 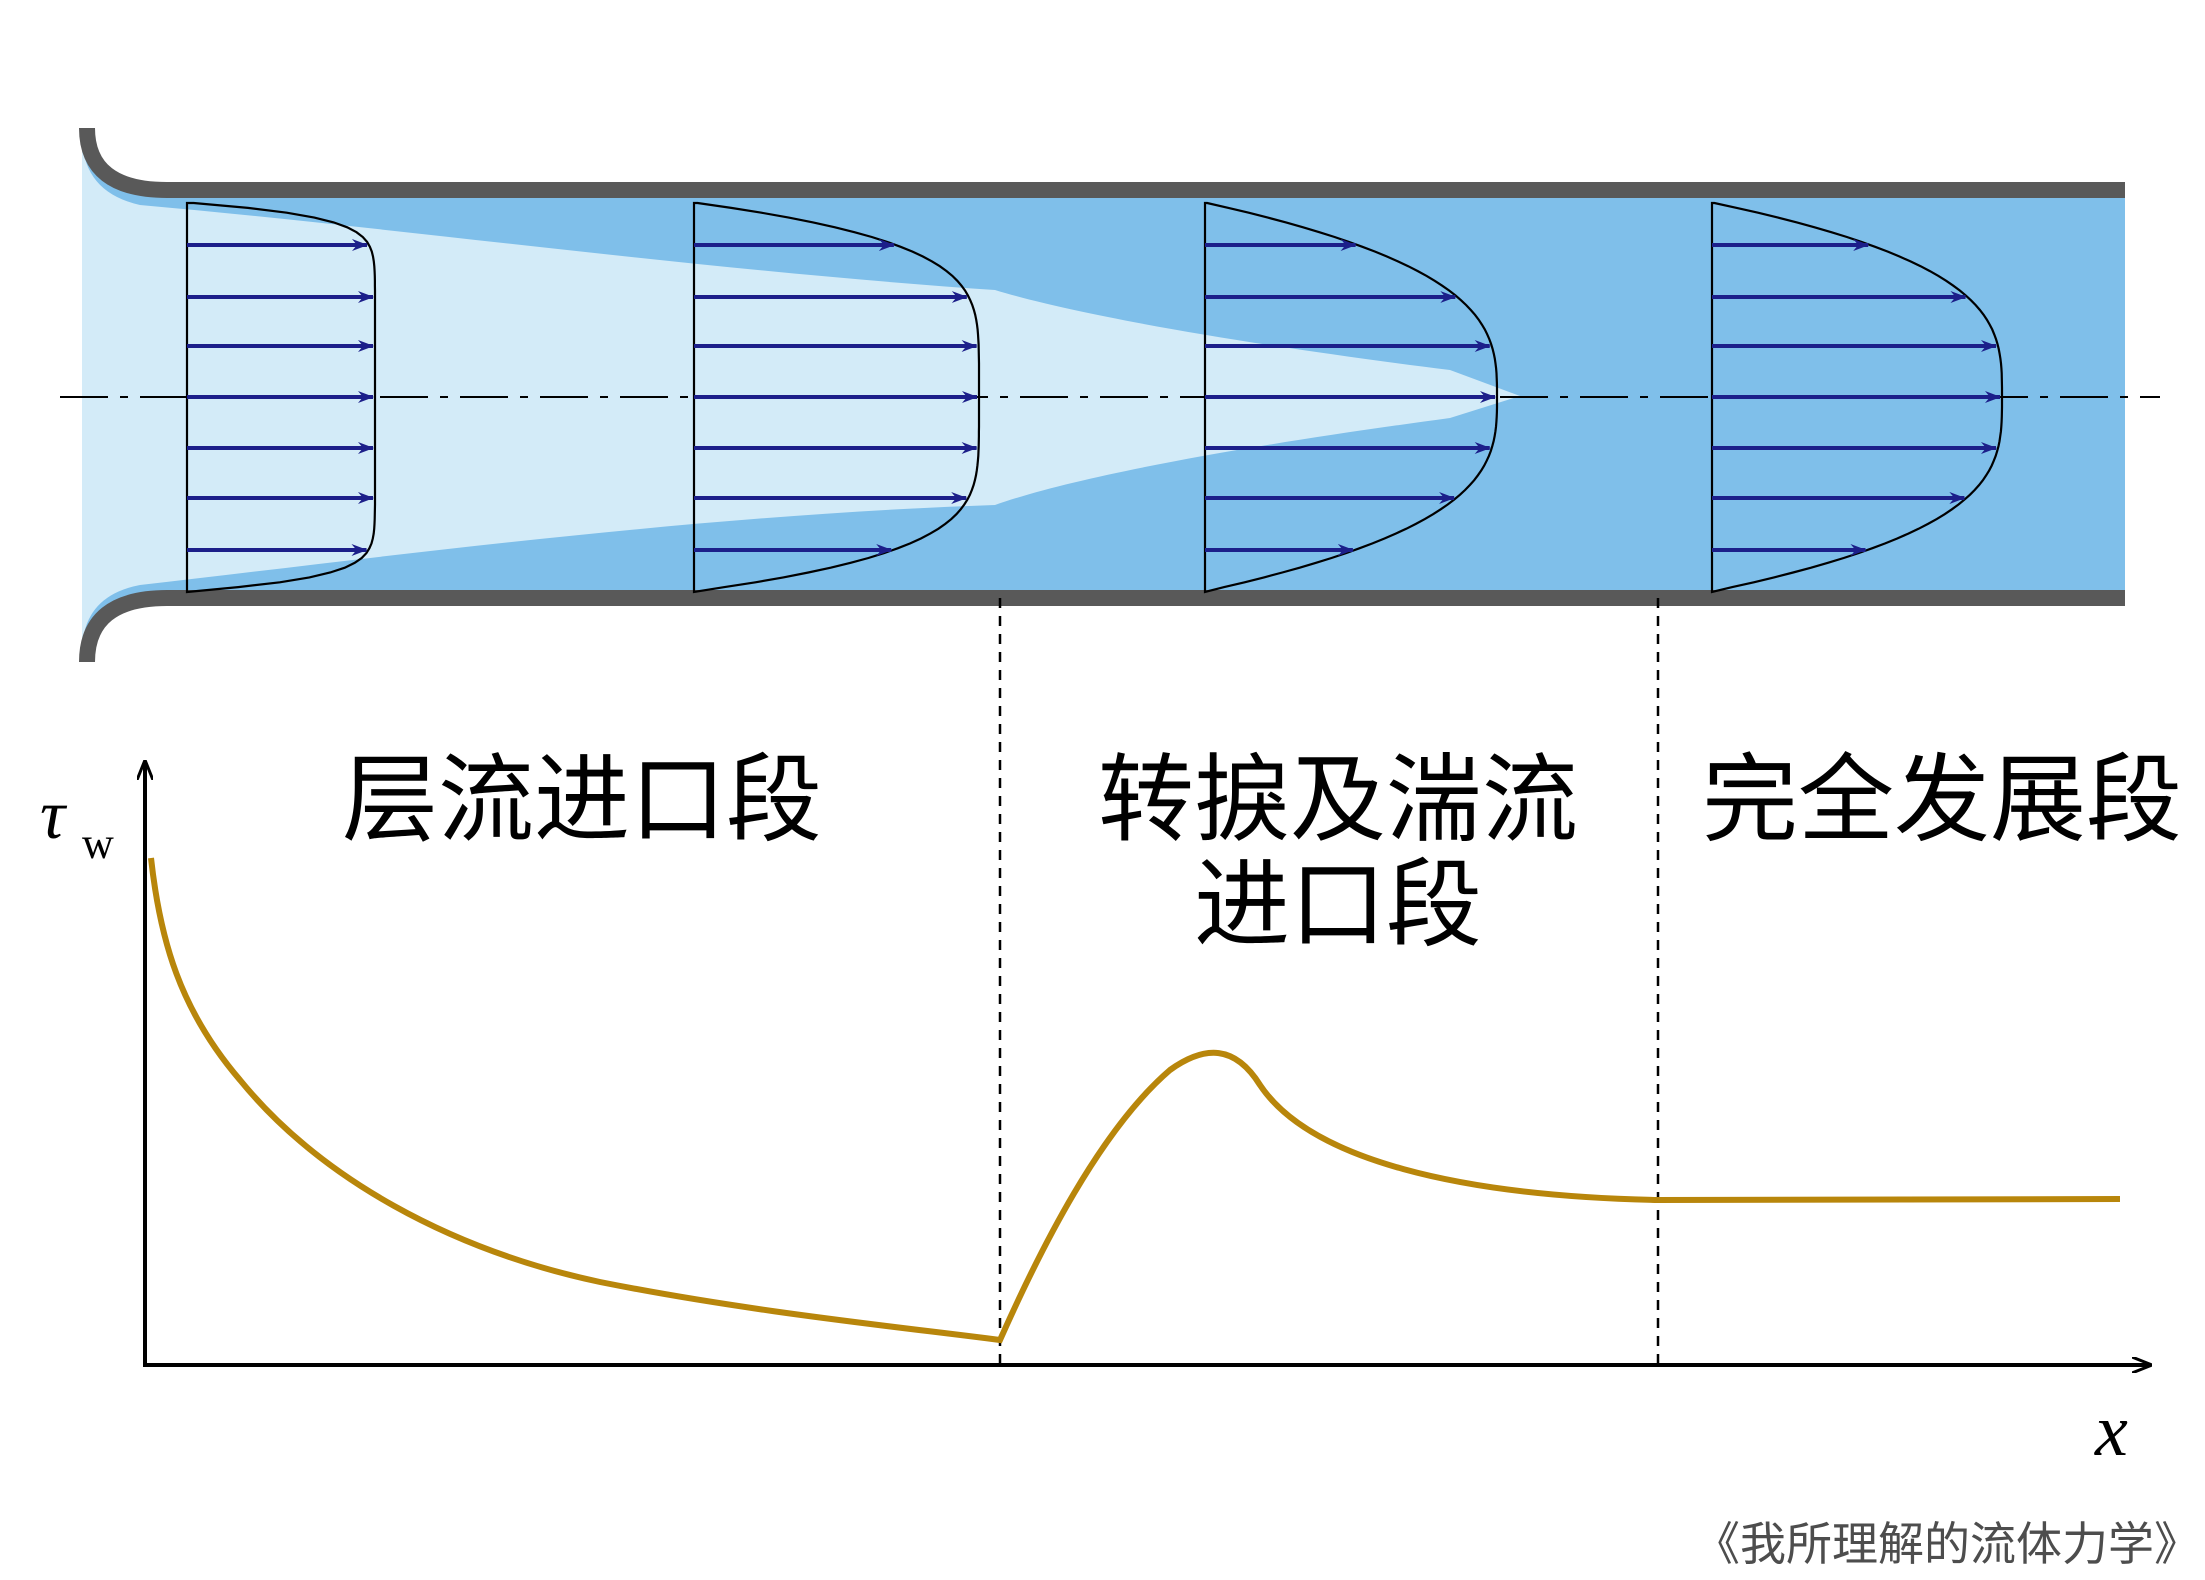 I want to click on y-axis-subscript: w, so click(x=98, y=843).